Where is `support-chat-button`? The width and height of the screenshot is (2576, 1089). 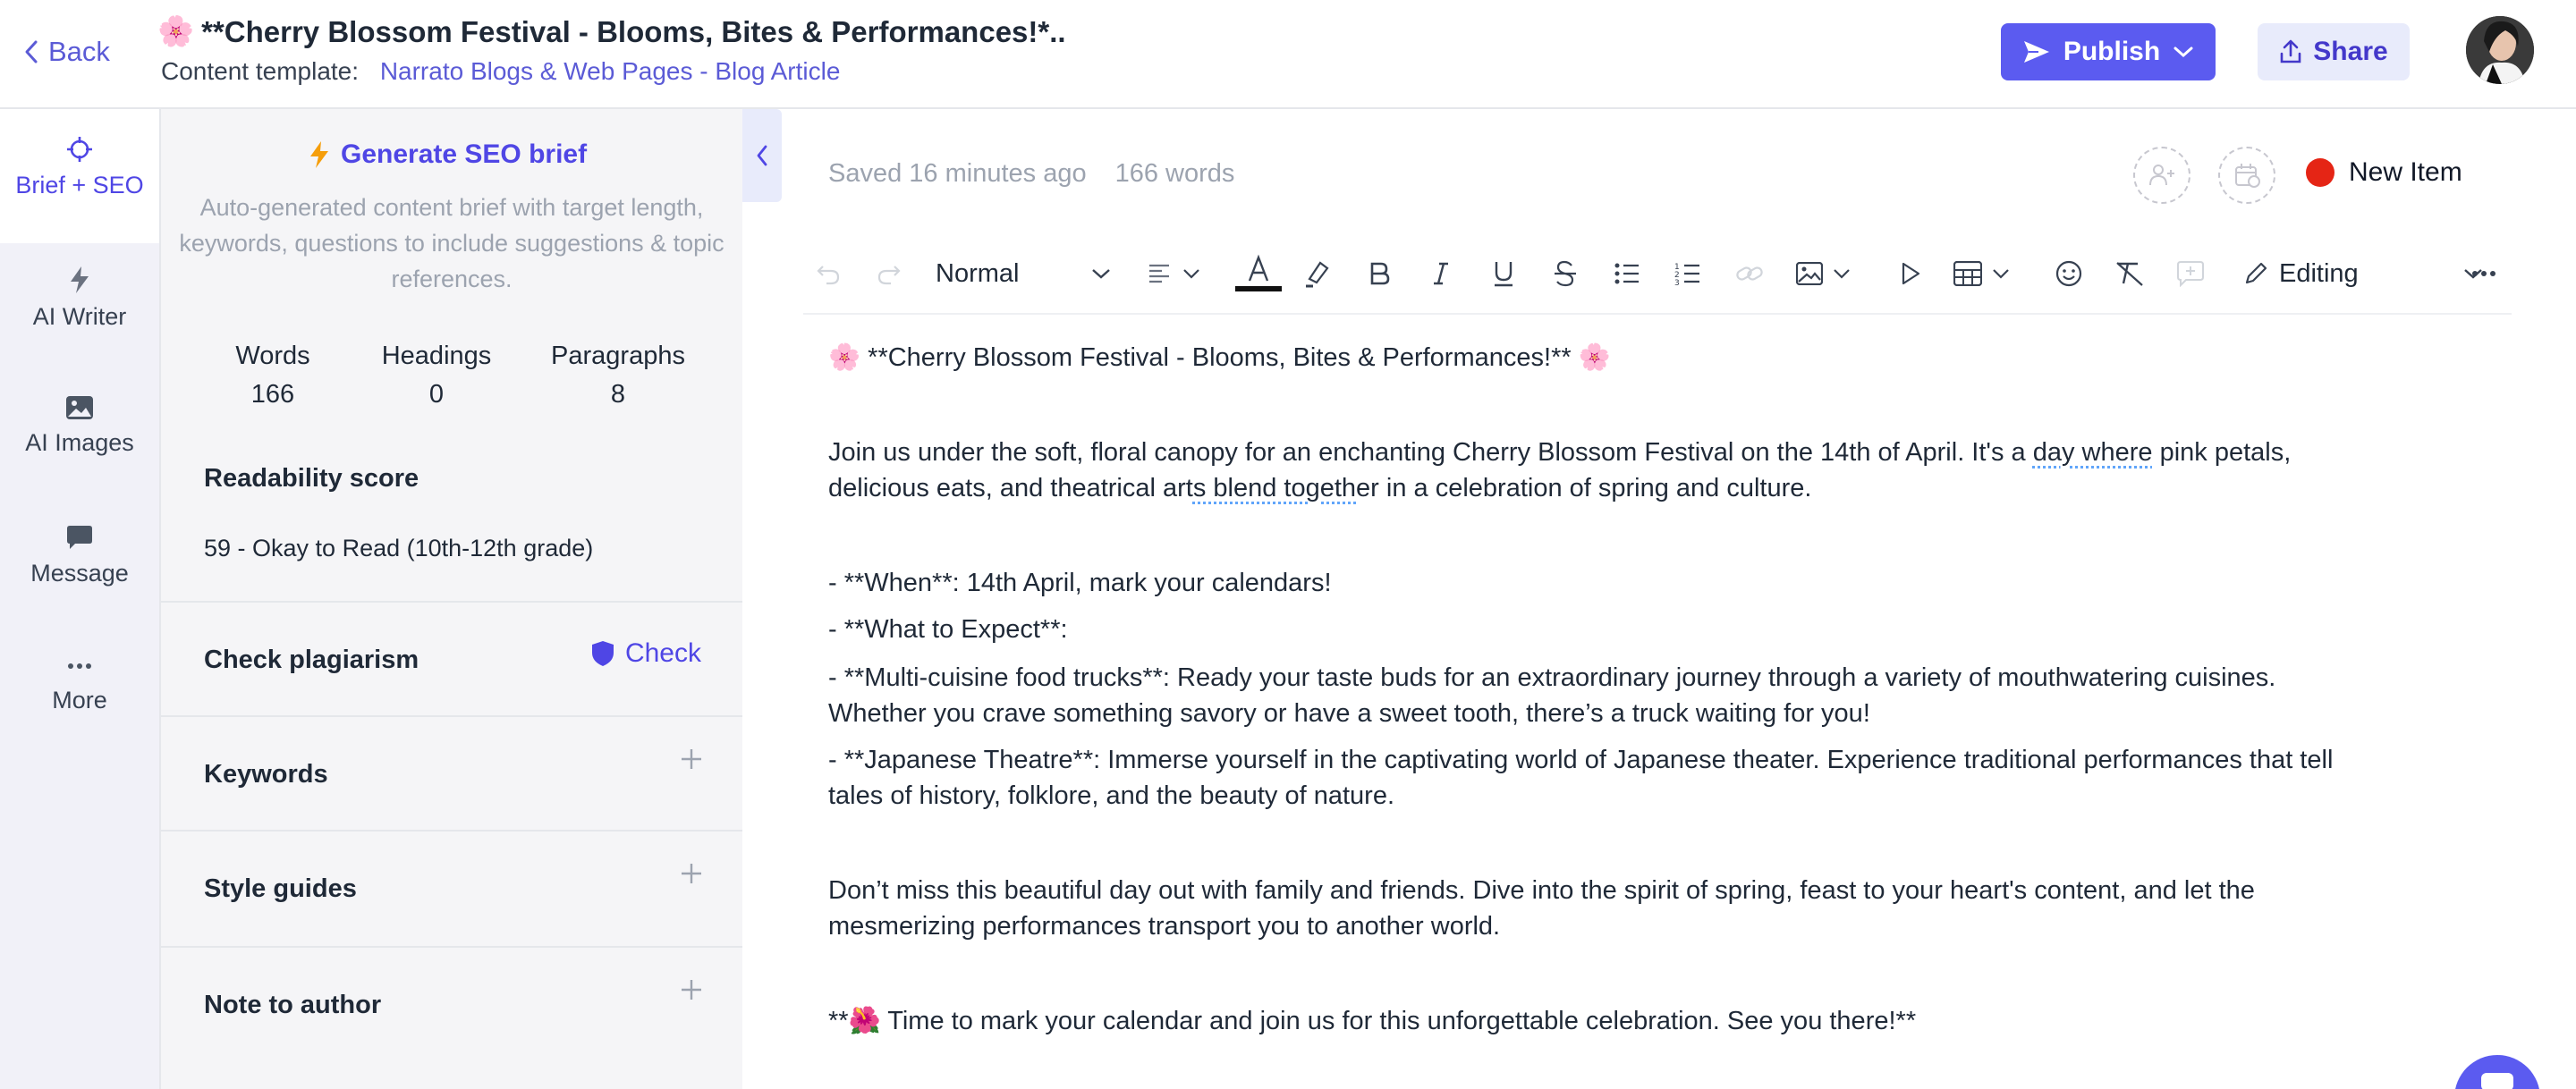 support-chat-button is located at coordinates (2497, 1072).